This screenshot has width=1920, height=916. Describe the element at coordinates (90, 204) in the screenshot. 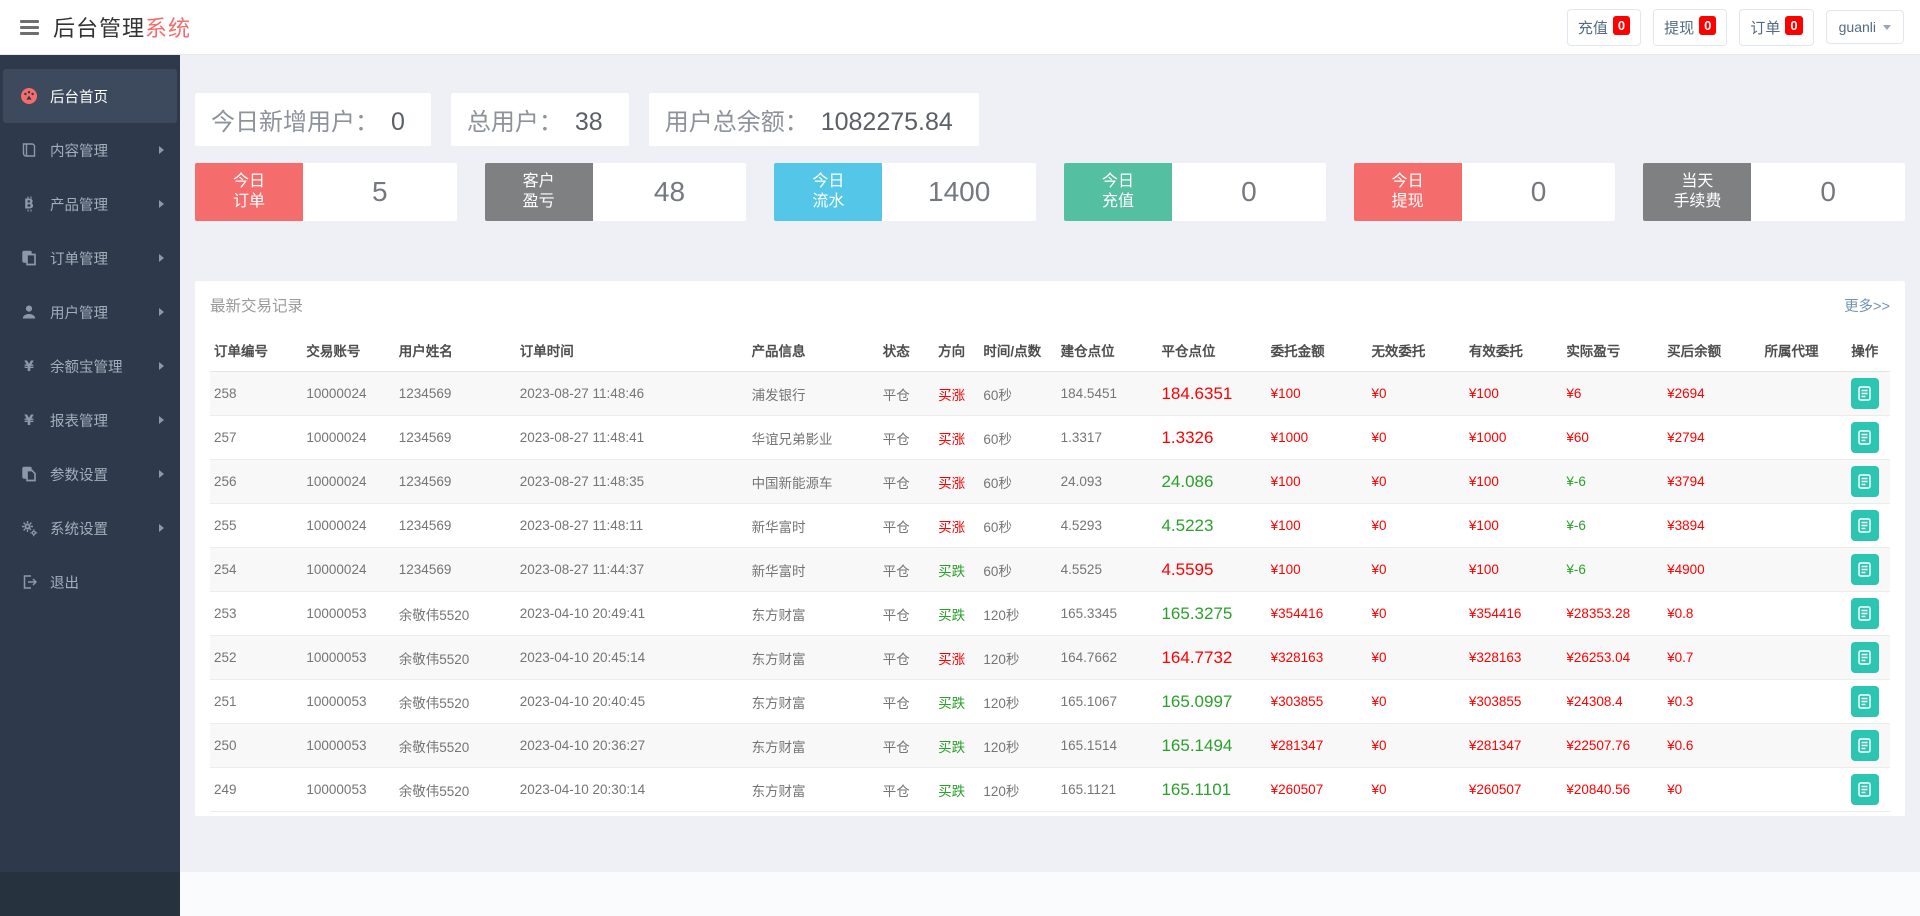

I see `sidebar-item-产品管理: B 产品管理` at that location.